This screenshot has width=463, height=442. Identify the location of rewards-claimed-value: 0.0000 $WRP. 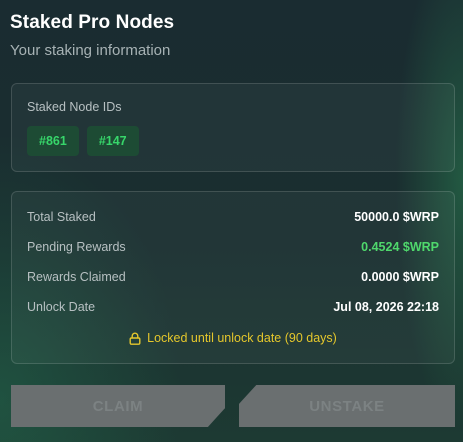
(400, 277).